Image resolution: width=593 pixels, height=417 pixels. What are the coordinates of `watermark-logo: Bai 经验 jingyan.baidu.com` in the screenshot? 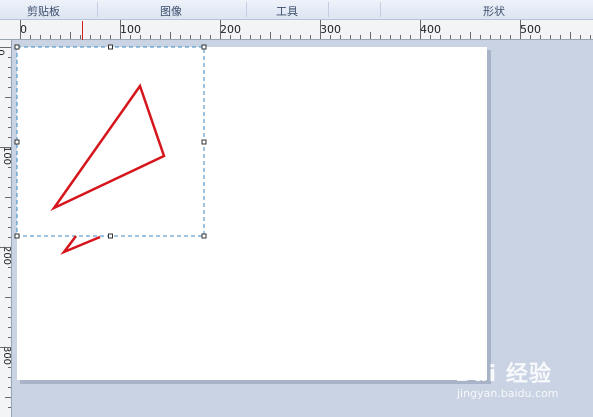 It's located at (520, 381).